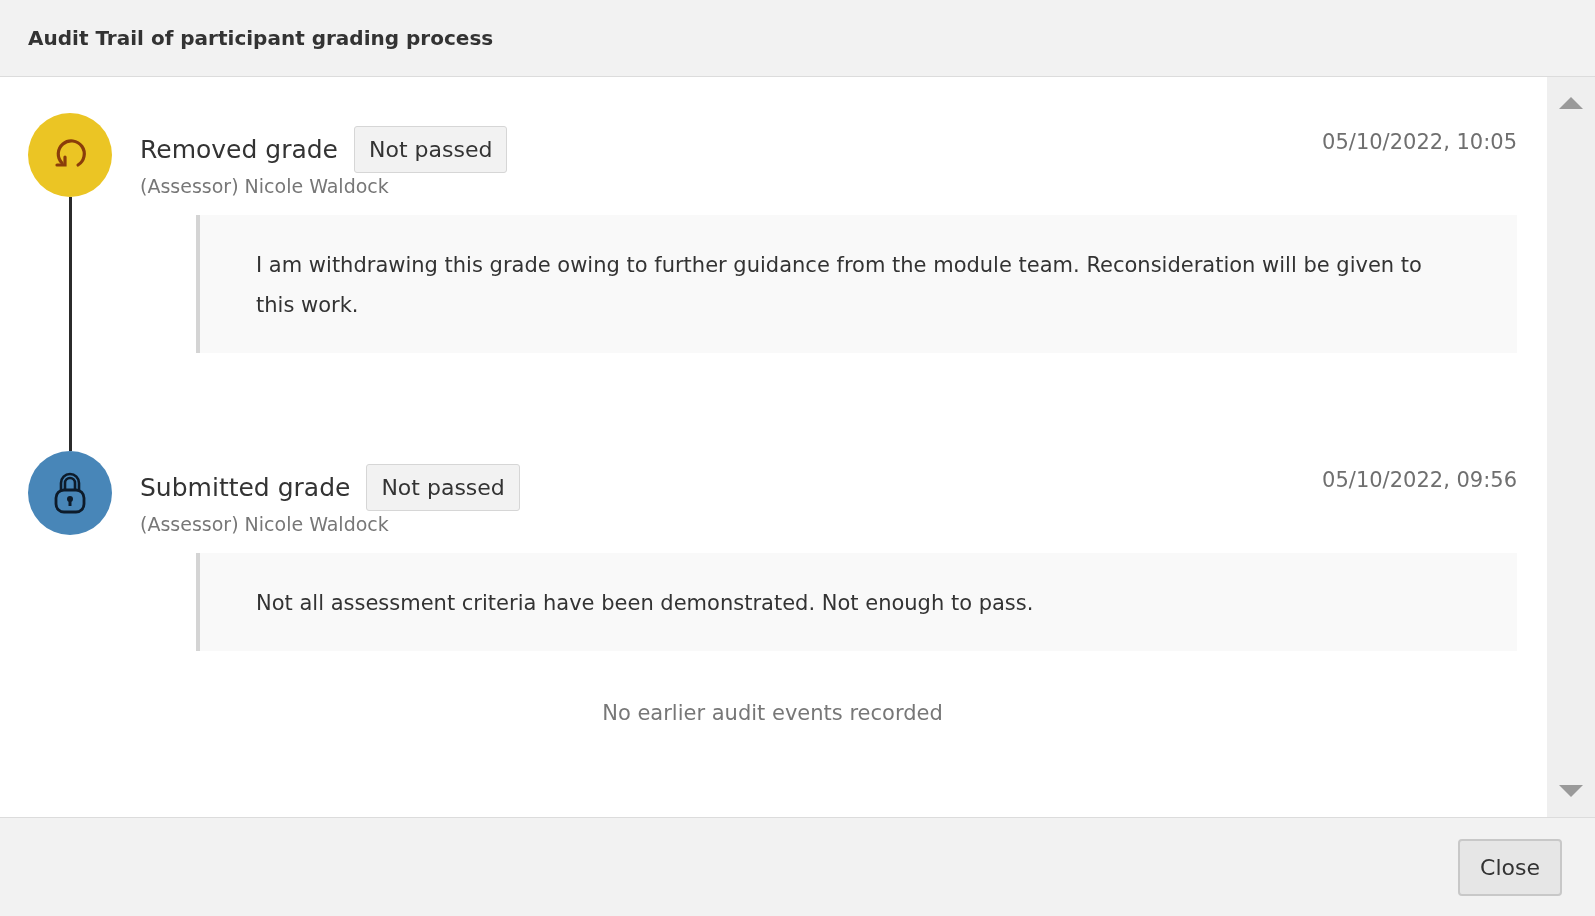  Describe the element at coordinates (856, 602) in the screenshot. I see `comment-quote: Not all assessment criteria have been demonstrated. Not enough to pass.` at that location.